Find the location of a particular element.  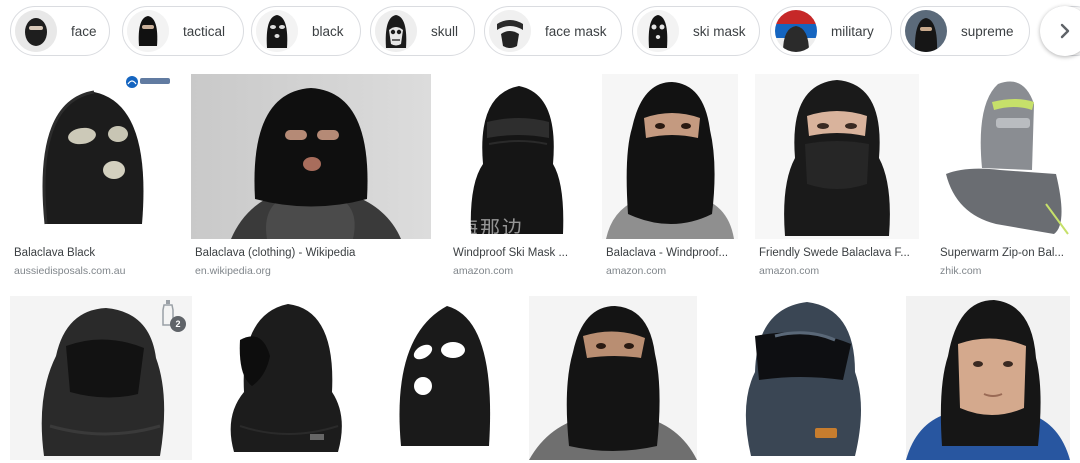

chip-label: ski mask is located at coordinates (719, 31).